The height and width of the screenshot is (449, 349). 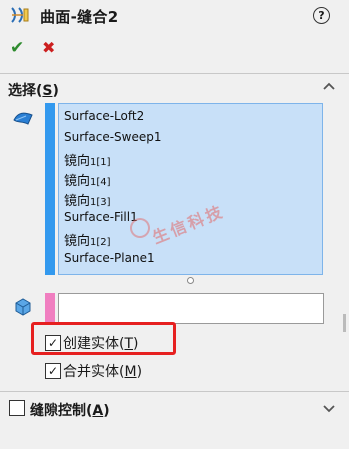 I want to click on list-item: 镜向1[4], so click(x=87, y=179).